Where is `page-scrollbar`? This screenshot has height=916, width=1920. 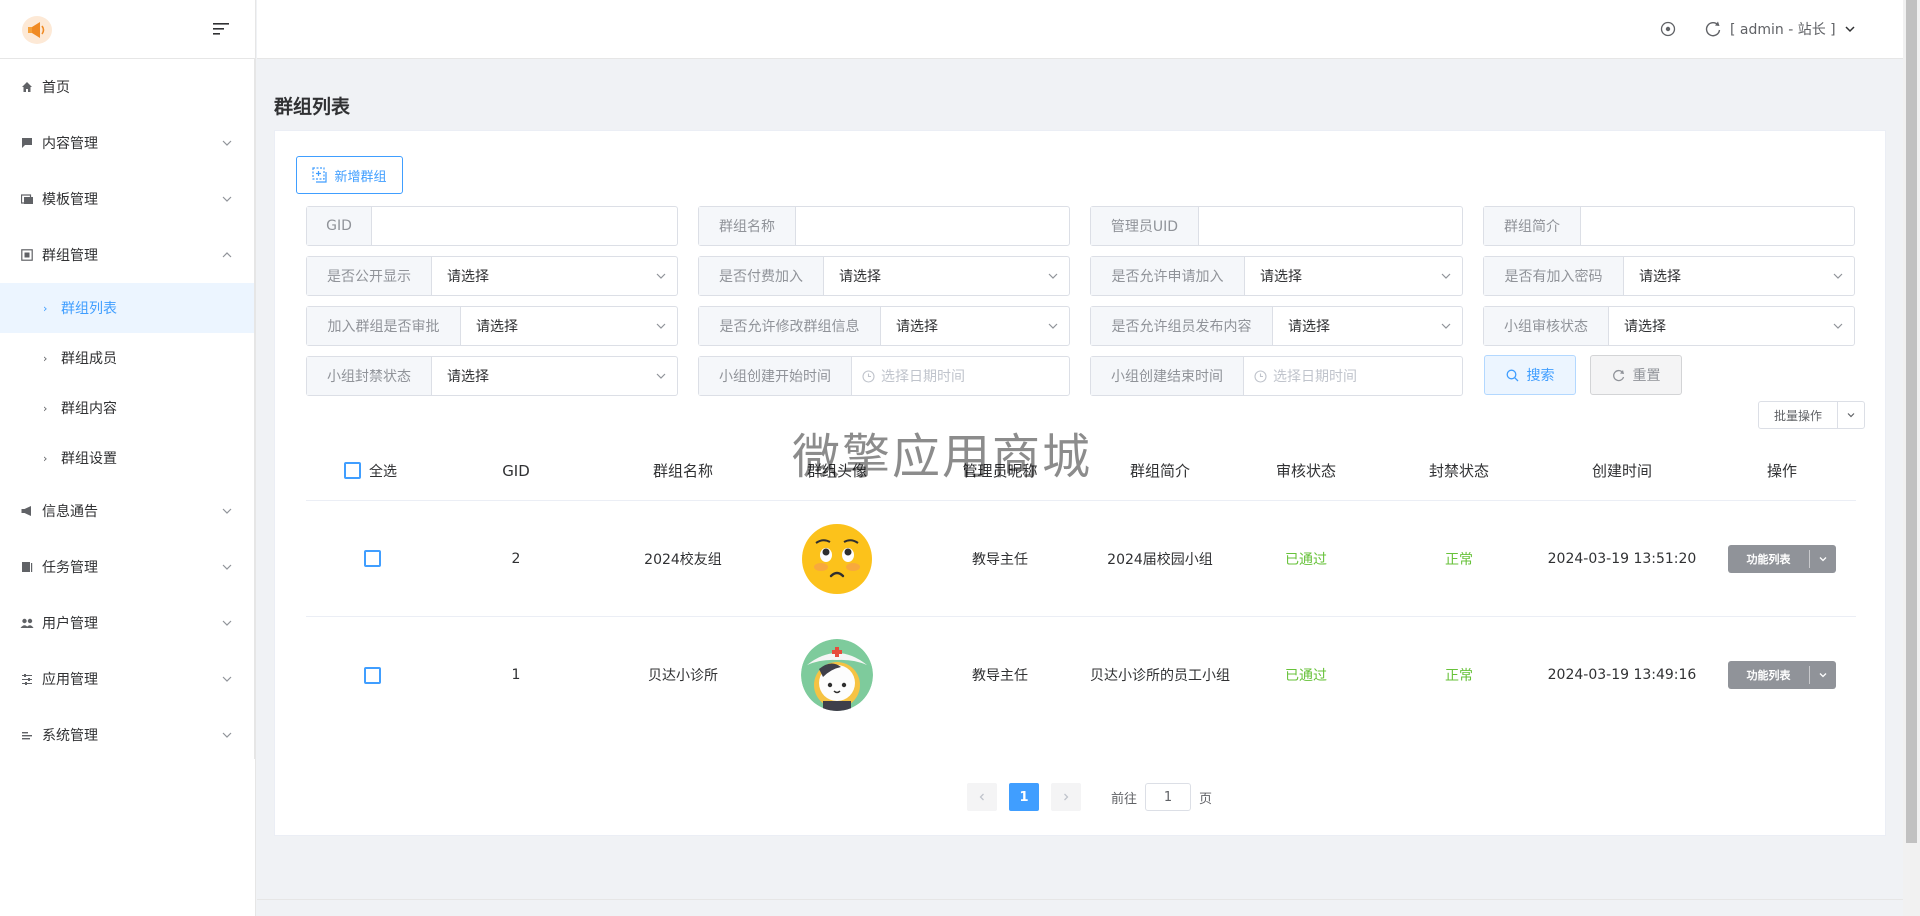 page-scrollbar is located at coordinates (1911, 458).